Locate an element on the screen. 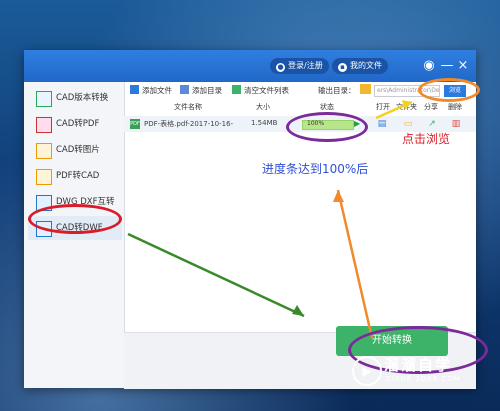 This screenshot has width=500, height=411. annotation-ring-browse is located at coordinates (449, 90).